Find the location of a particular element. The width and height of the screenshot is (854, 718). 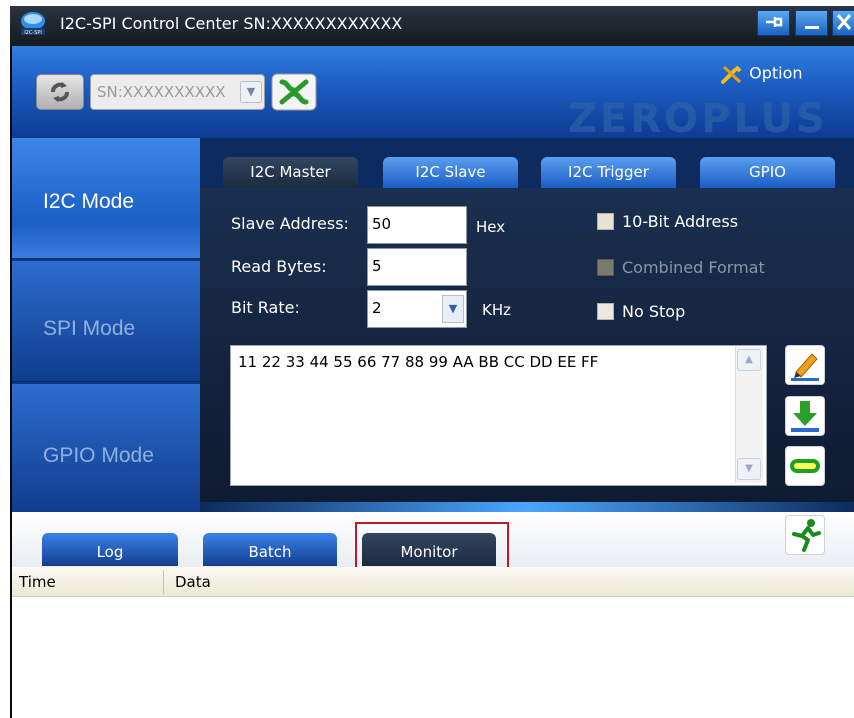

option-button: Option is located at coordinates (775, 76).